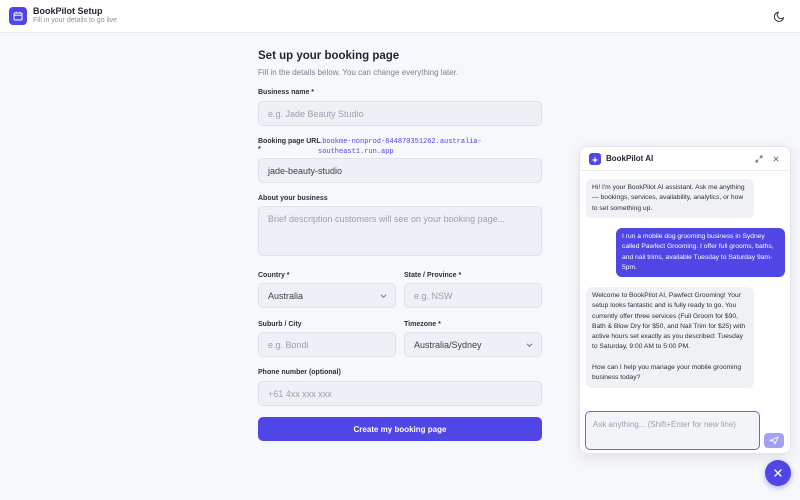 The image size is (800, 500). What do you see at coordinates (780, 16) in the screenshot?
I see `moon-icon` at bounding box center [780, 16].